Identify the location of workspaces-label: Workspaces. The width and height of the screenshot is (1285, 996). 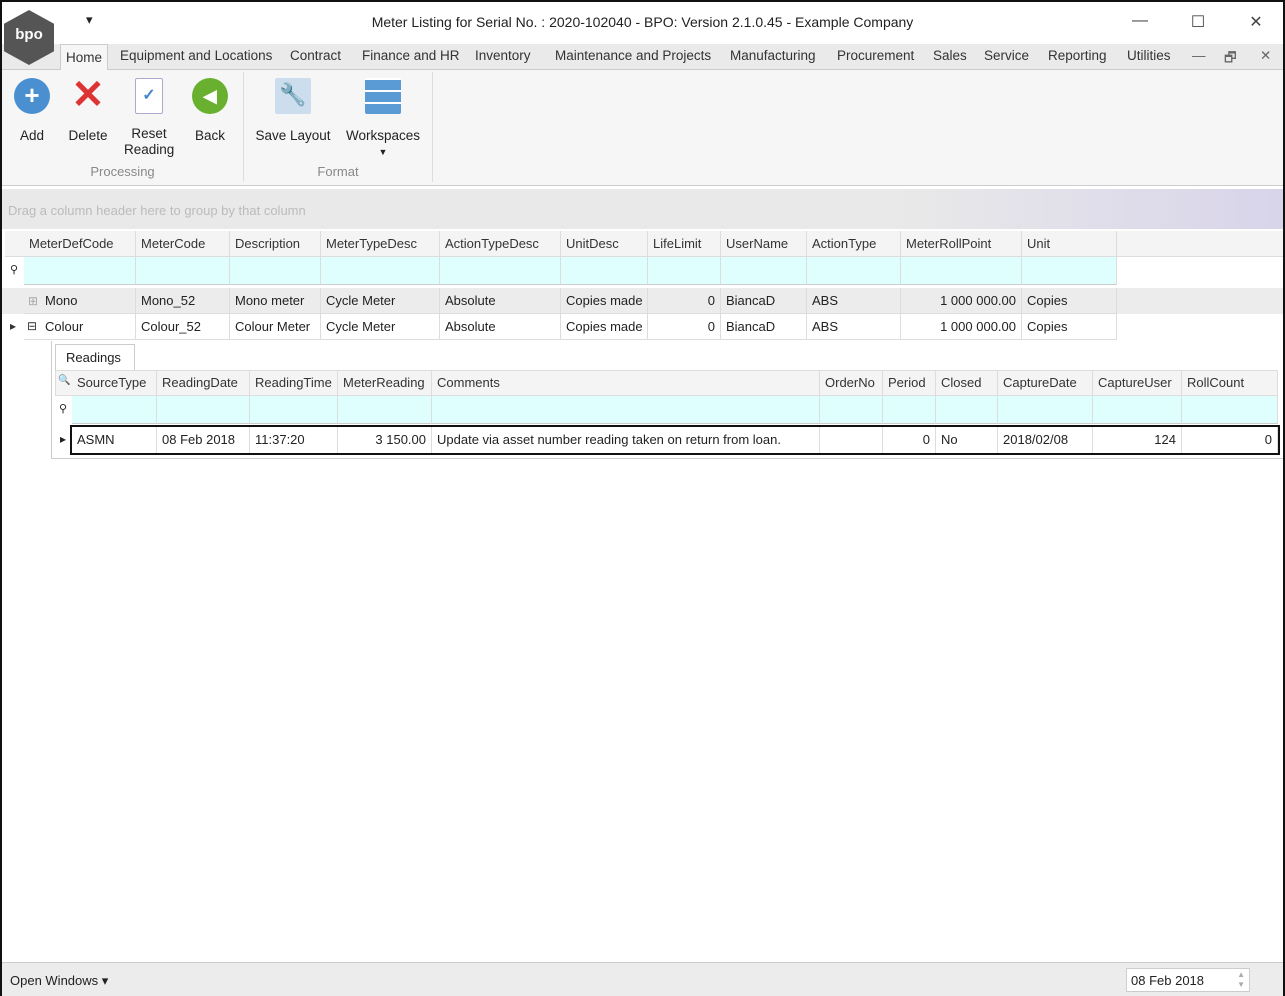
(383, 135).